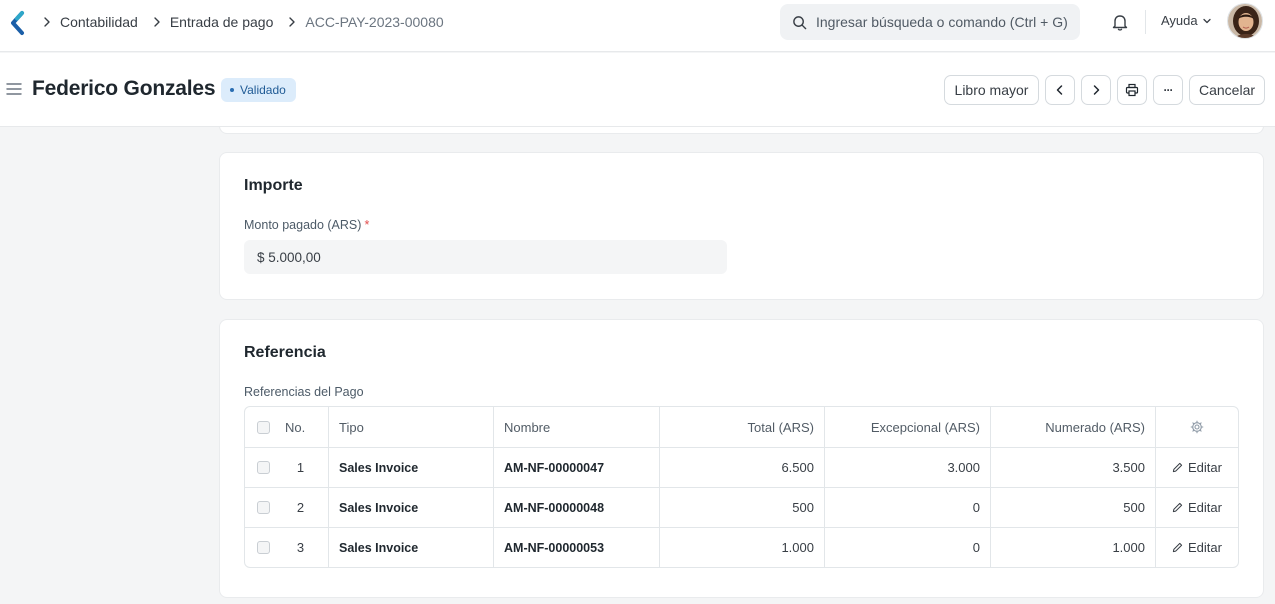 The image size is (1275, 604). Describe the element at coordinates (17, 23) in the screenshot. I see `app-logo-icon` at that location.